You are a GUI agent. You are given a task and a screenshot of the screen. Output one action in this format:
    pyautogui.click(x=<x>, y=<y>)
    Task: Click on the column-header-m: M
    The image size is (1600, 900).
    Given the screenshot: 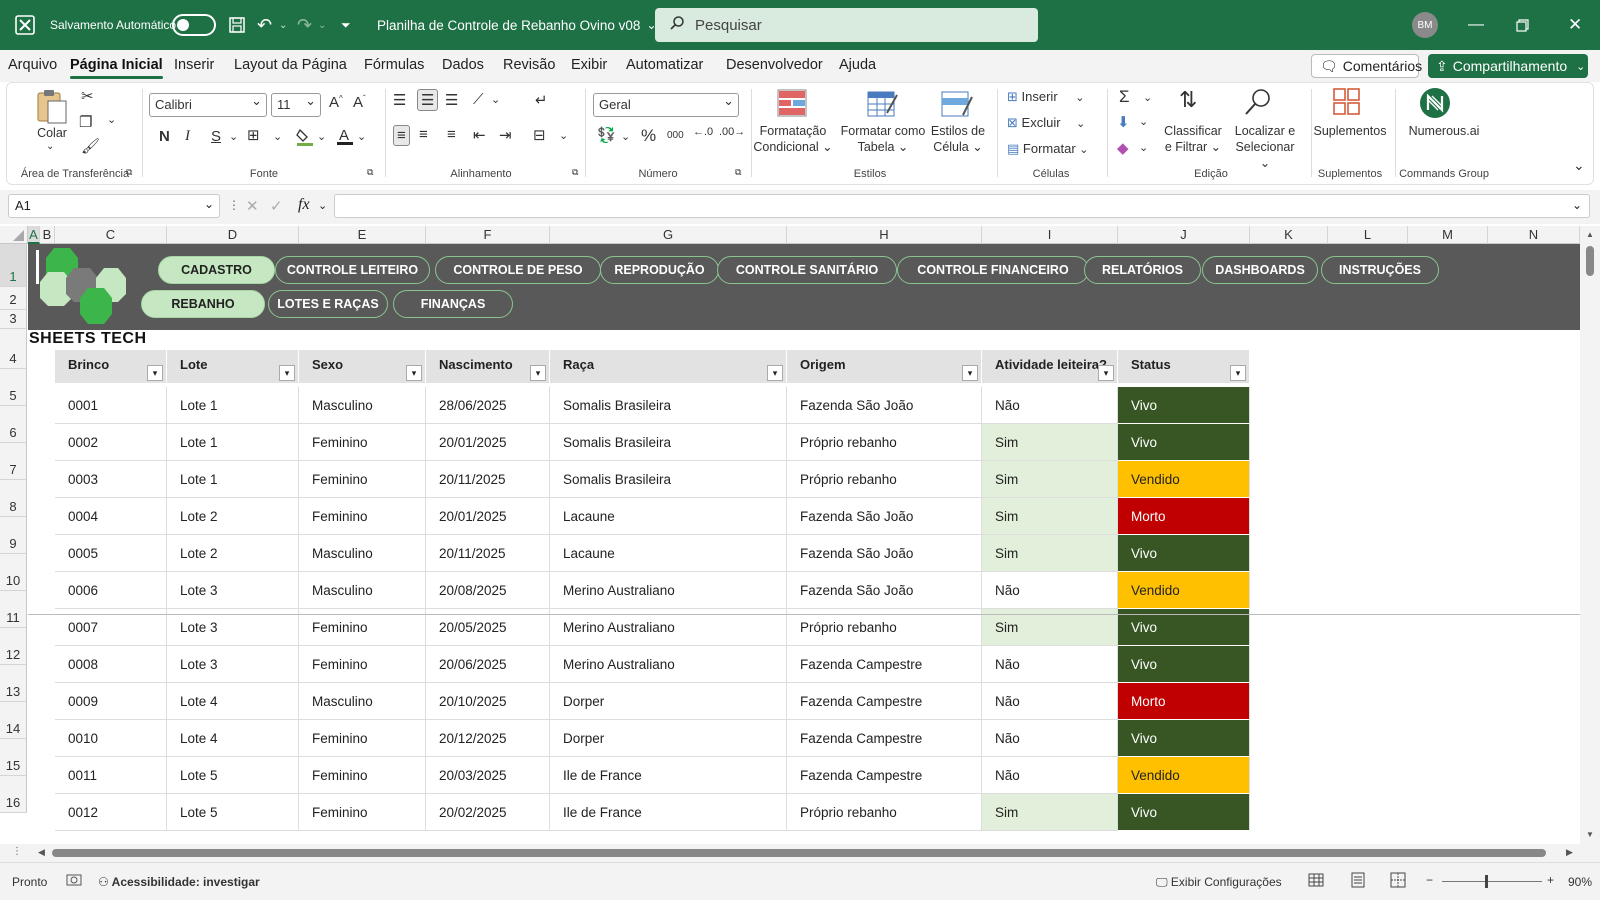 What is the action you would take?
    pyautogui.click(x=1448, y=235)
    